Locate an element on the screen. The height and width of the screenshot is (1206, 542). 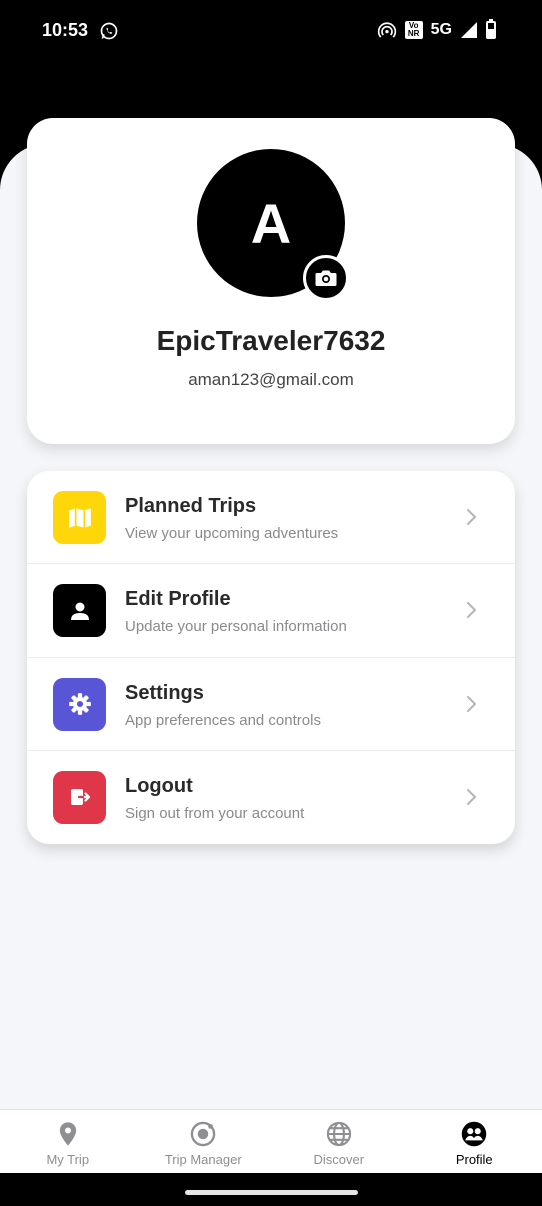
tab-label: Discover is located at coordinates (339, 1159).